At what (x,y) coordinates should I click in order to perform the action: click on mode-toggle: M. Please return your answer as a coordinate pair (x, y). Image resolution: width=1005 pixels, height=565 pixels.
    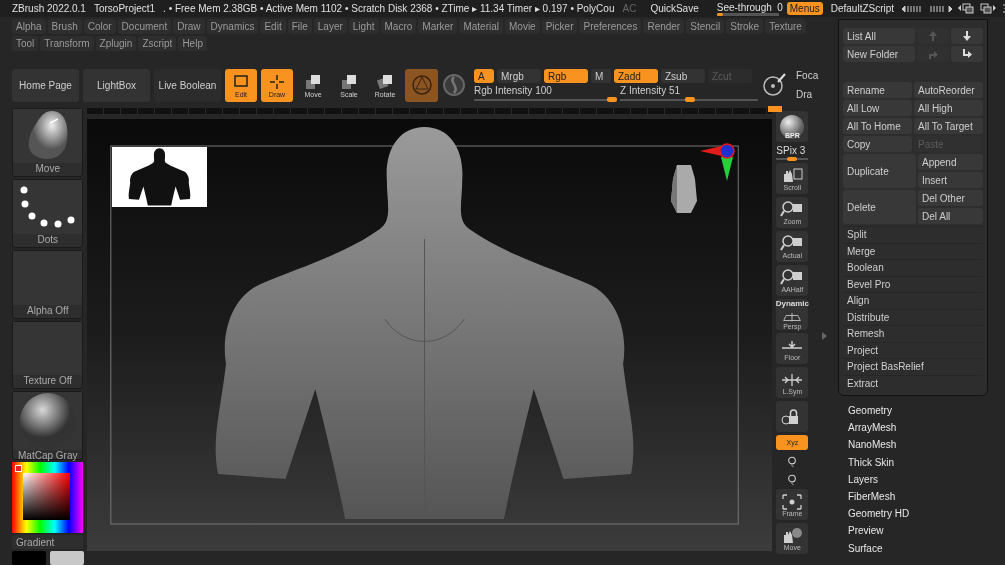
    Looking at the image, I should click on (601, 76).